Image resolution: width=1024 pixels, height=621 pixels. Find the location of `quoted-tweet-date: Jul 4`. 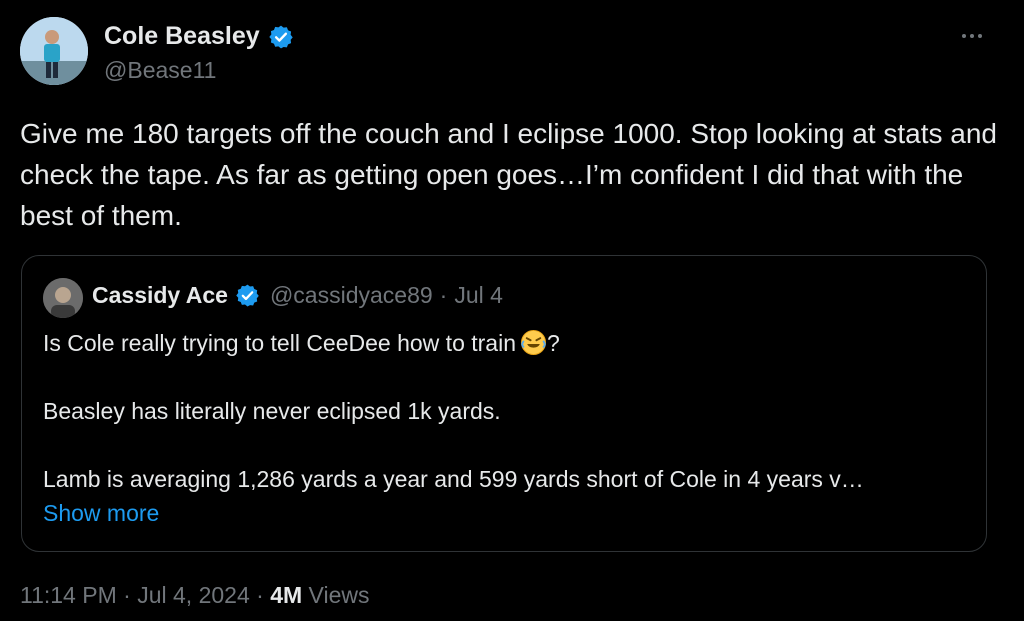

quoted-tweet-date: Jul 4 is located at coordinates (478, 295).